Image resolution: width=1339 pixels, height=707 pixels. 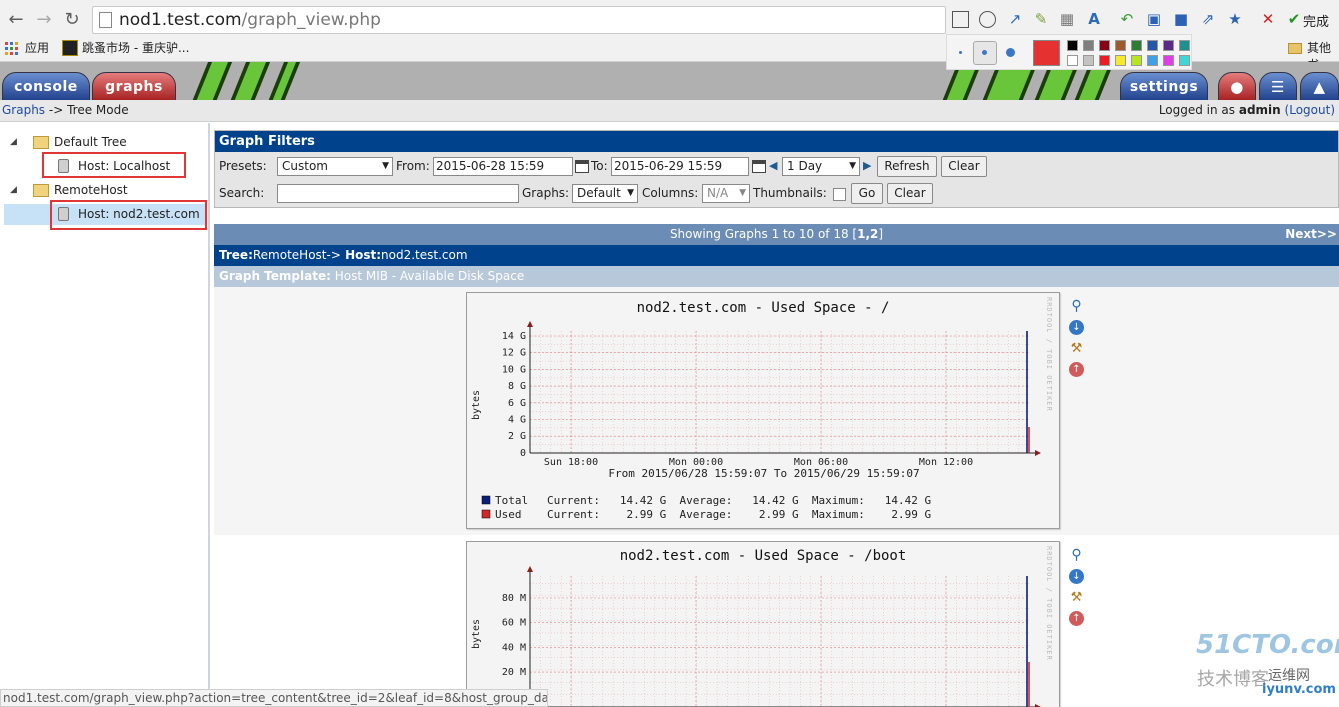 What do you see at coordinates (984, 52) in the screenshot?
I see `size-medium-icon` at bounding box center [984, 52].